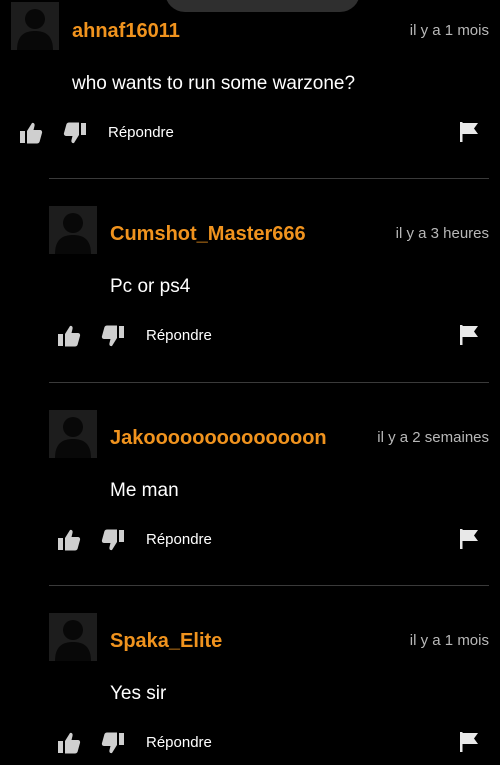 This screenshot has height=765, width=500. What do you see at coordinates (150, 286) in the screenshot?
I see `comment-text: Pc or ps4` at bounding box center [150, 286].